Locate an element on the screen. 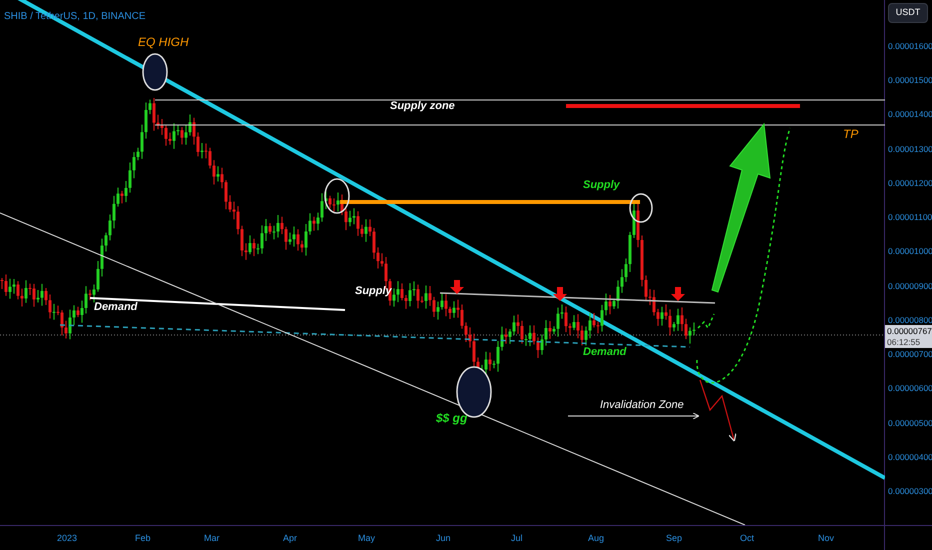  time-tick: May is located at coordinates (367, 538).